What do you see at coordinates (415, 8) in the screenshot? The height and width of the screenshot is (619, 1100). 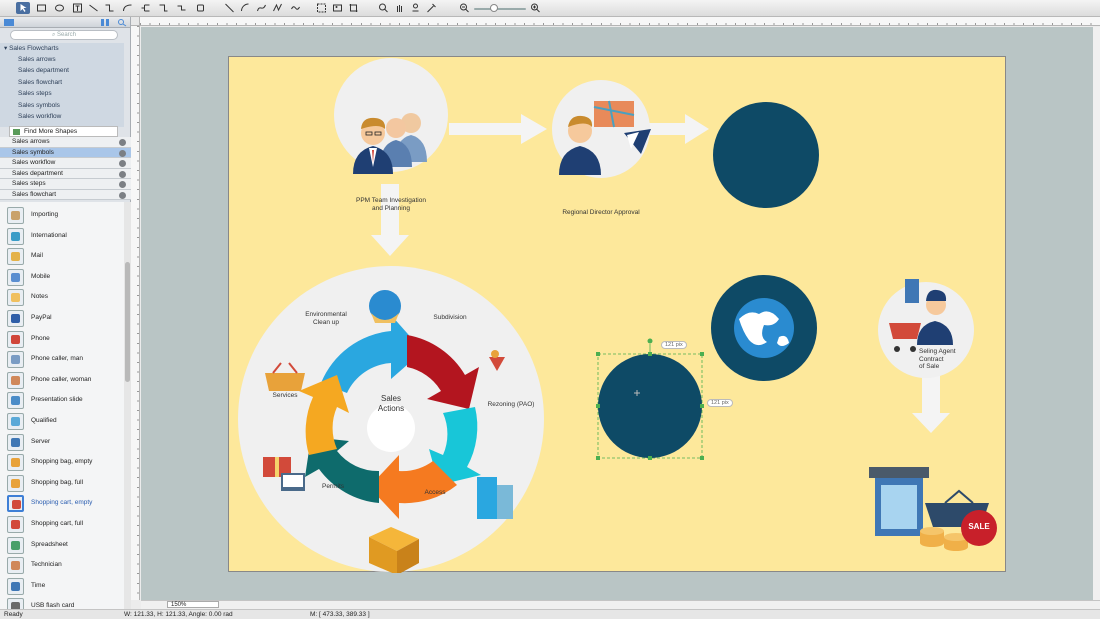 I see `stamp-tool-icon` at bounding box center [415, 8].